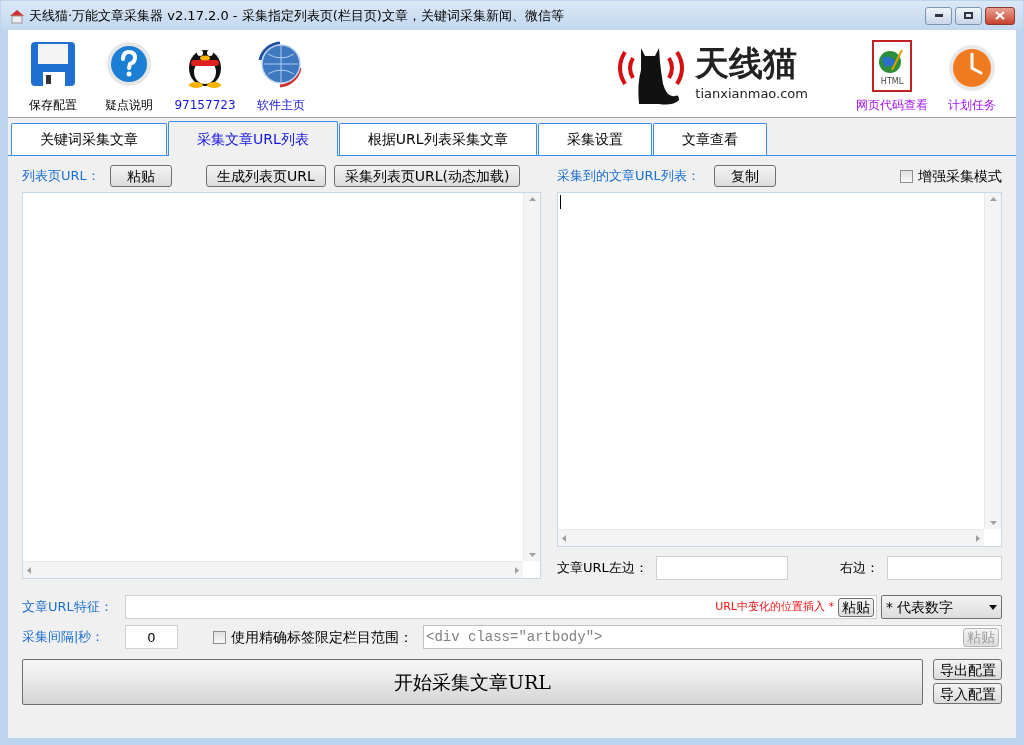  I want to click on caret-icon, so click(993, 607).